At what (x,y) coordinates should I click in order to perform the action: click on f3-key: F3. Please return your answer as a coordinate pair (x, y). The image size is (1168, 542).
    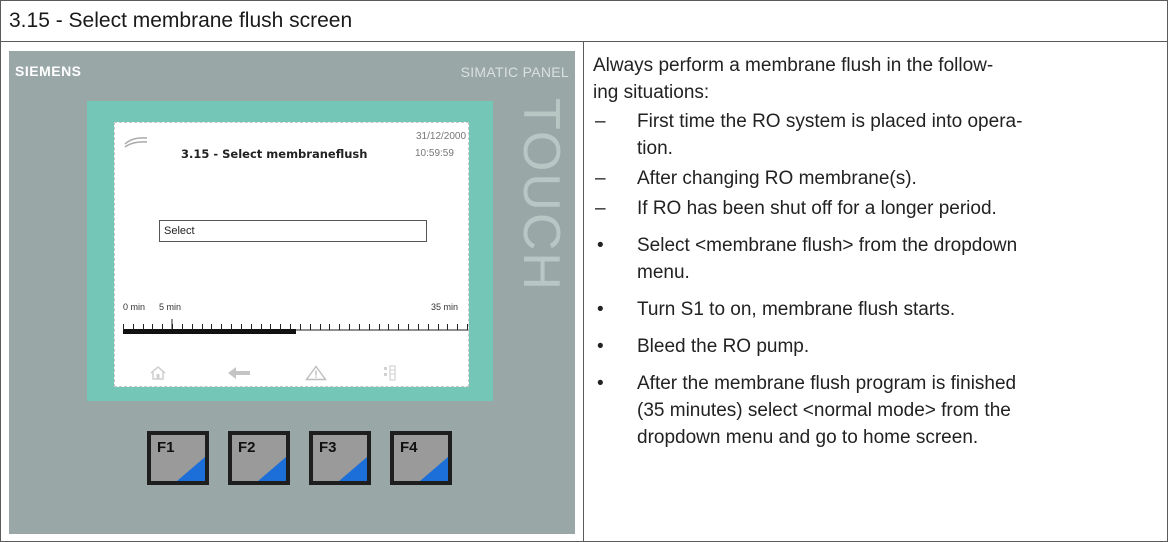
    Looking at the image, I should click on (340, 458).